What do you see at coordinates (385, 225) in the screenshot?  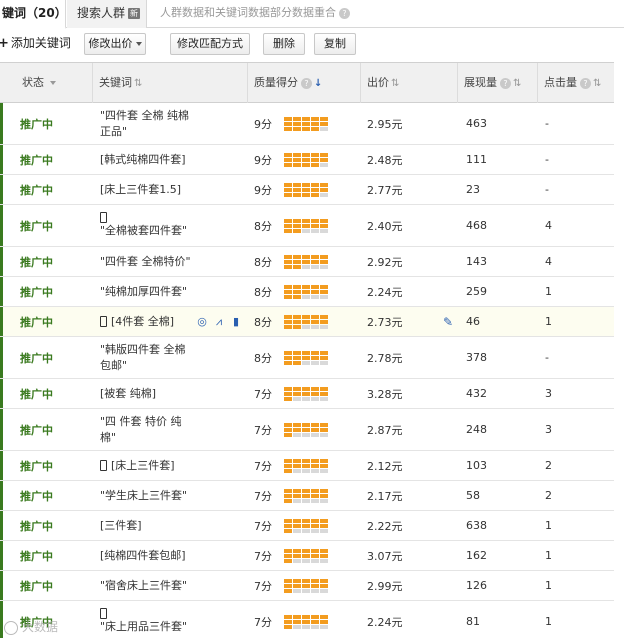 I see `bid-value: 2.40元` at bounding box center [385, 225].